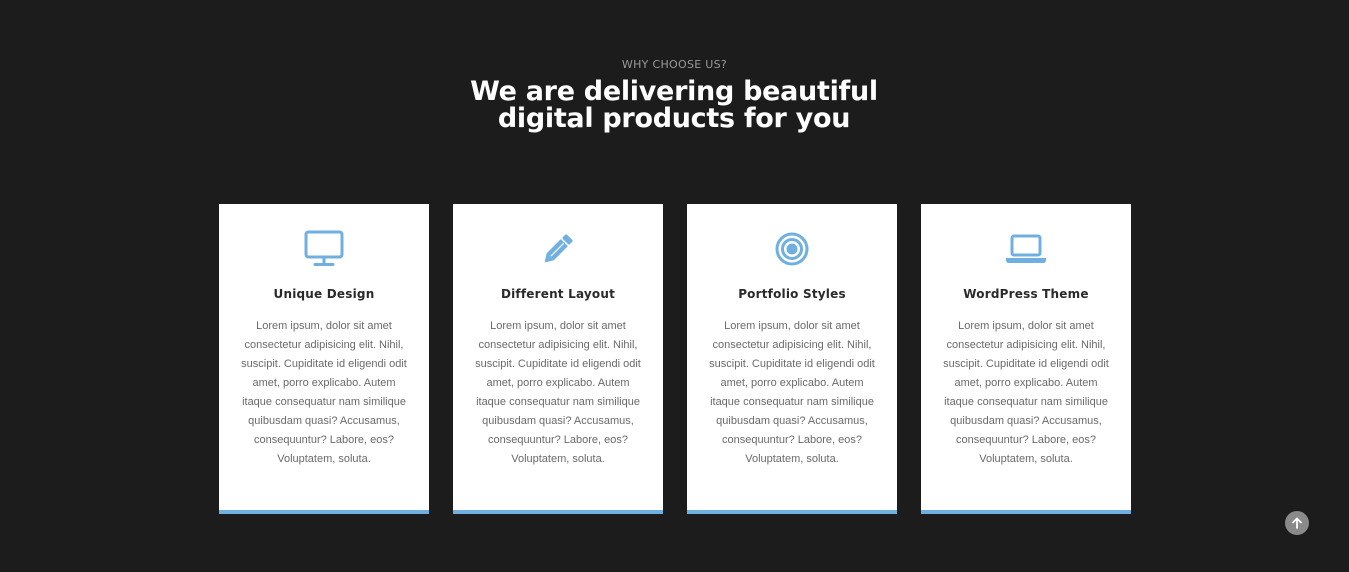 This screenshot has width=1349, height=572. What do you see at coordinates (792, 249) in the screenshot?
I see `target-icon` at bounding box center [792, 249].